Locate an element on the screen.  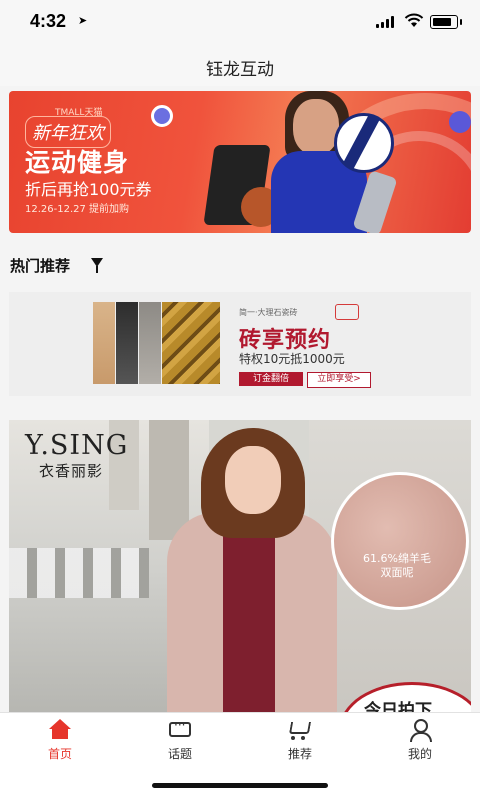
page-title: 钰龙互动 is located at coordinates (240, 70).